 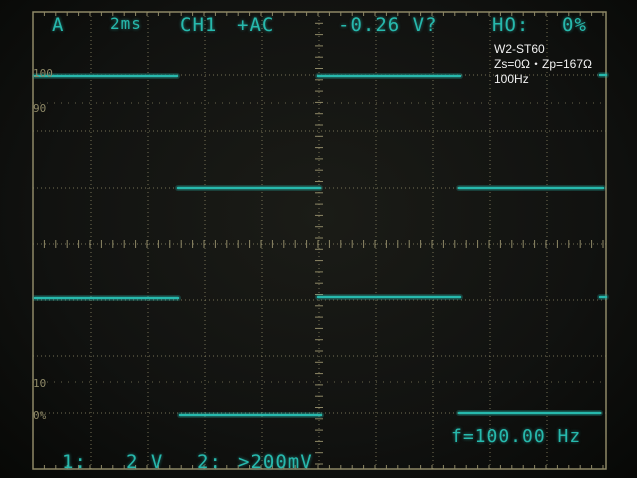 What do you see at coordinates (145, 462) in the screenshot?
I see `ch1-scale: 2 V` at bounding box center [145, 462].